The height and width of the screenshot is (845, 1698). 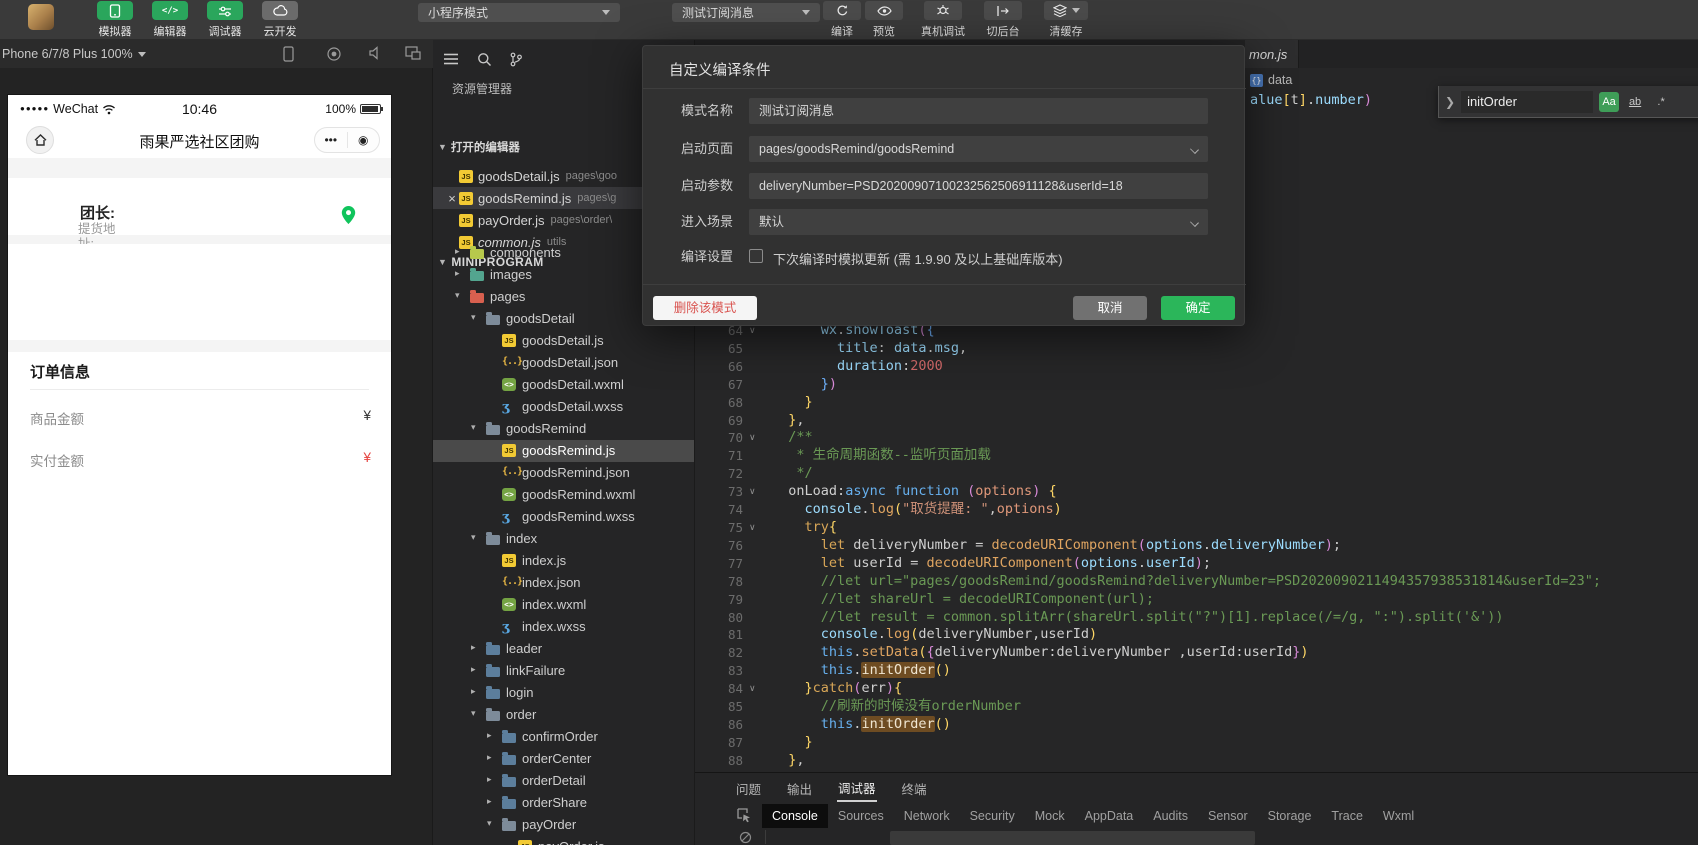 What do you see at coordinates (170, 10) in the screenshot?
I see `code-icon: </>` at bounding box center [170, 10].